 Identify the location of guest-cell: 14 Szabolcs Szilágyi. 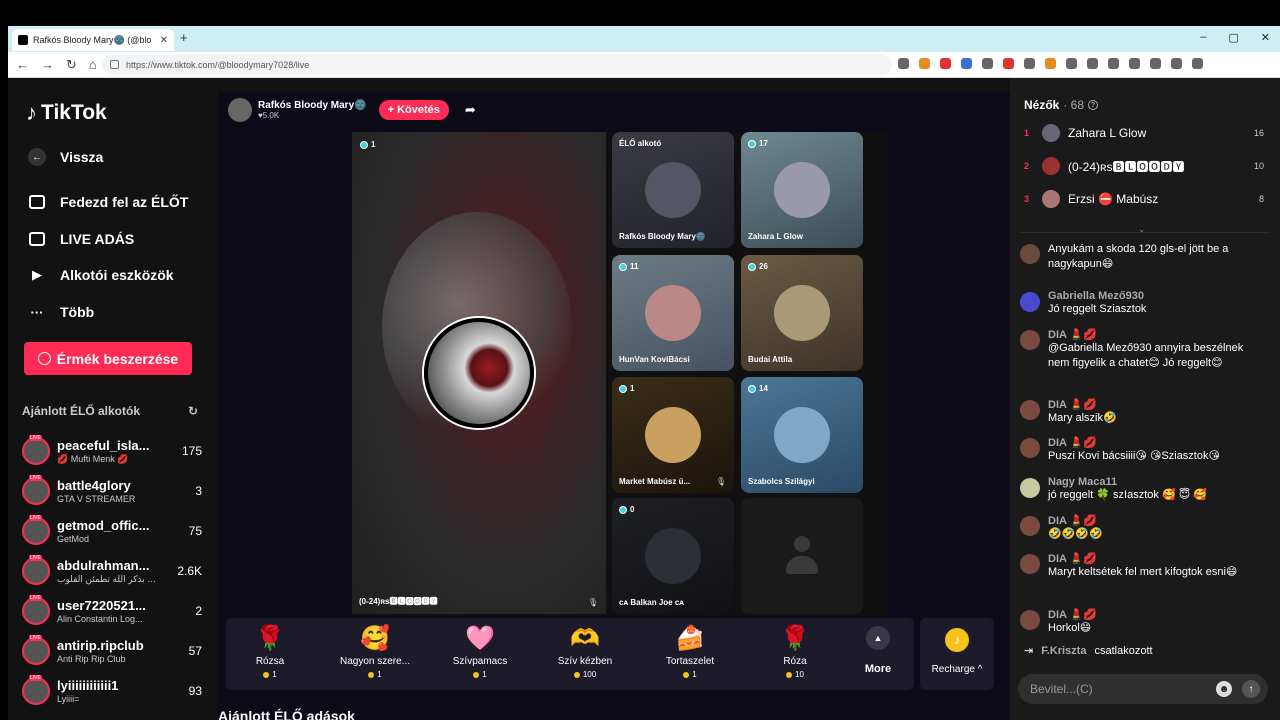
(802, 435).